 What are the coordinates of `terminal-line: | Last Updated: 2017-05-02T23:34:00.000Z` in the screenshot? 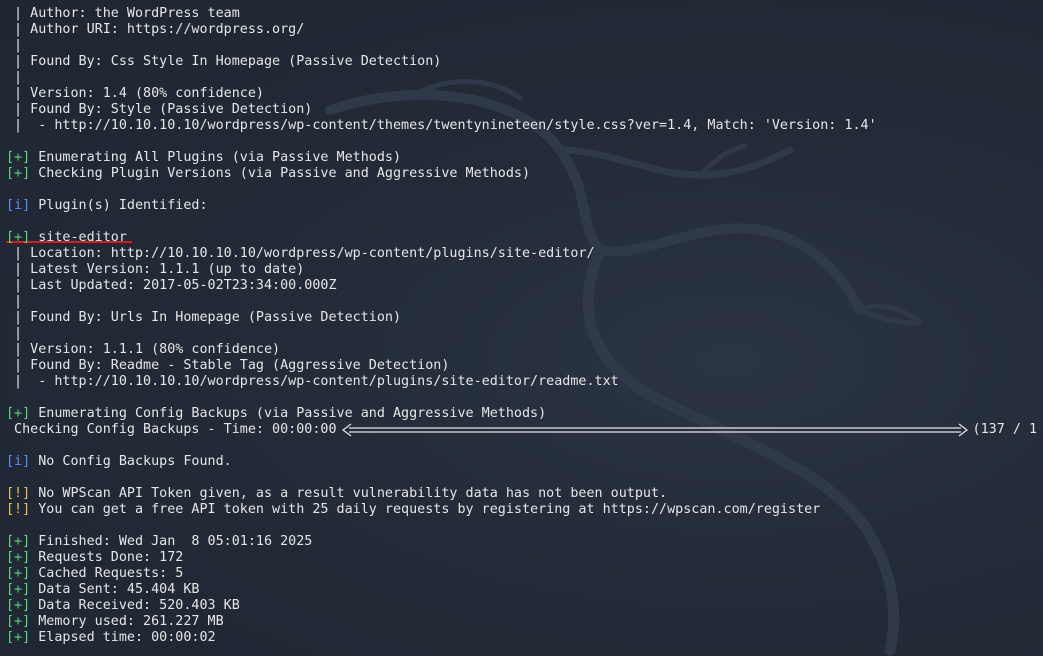 It's located at (524, 286).